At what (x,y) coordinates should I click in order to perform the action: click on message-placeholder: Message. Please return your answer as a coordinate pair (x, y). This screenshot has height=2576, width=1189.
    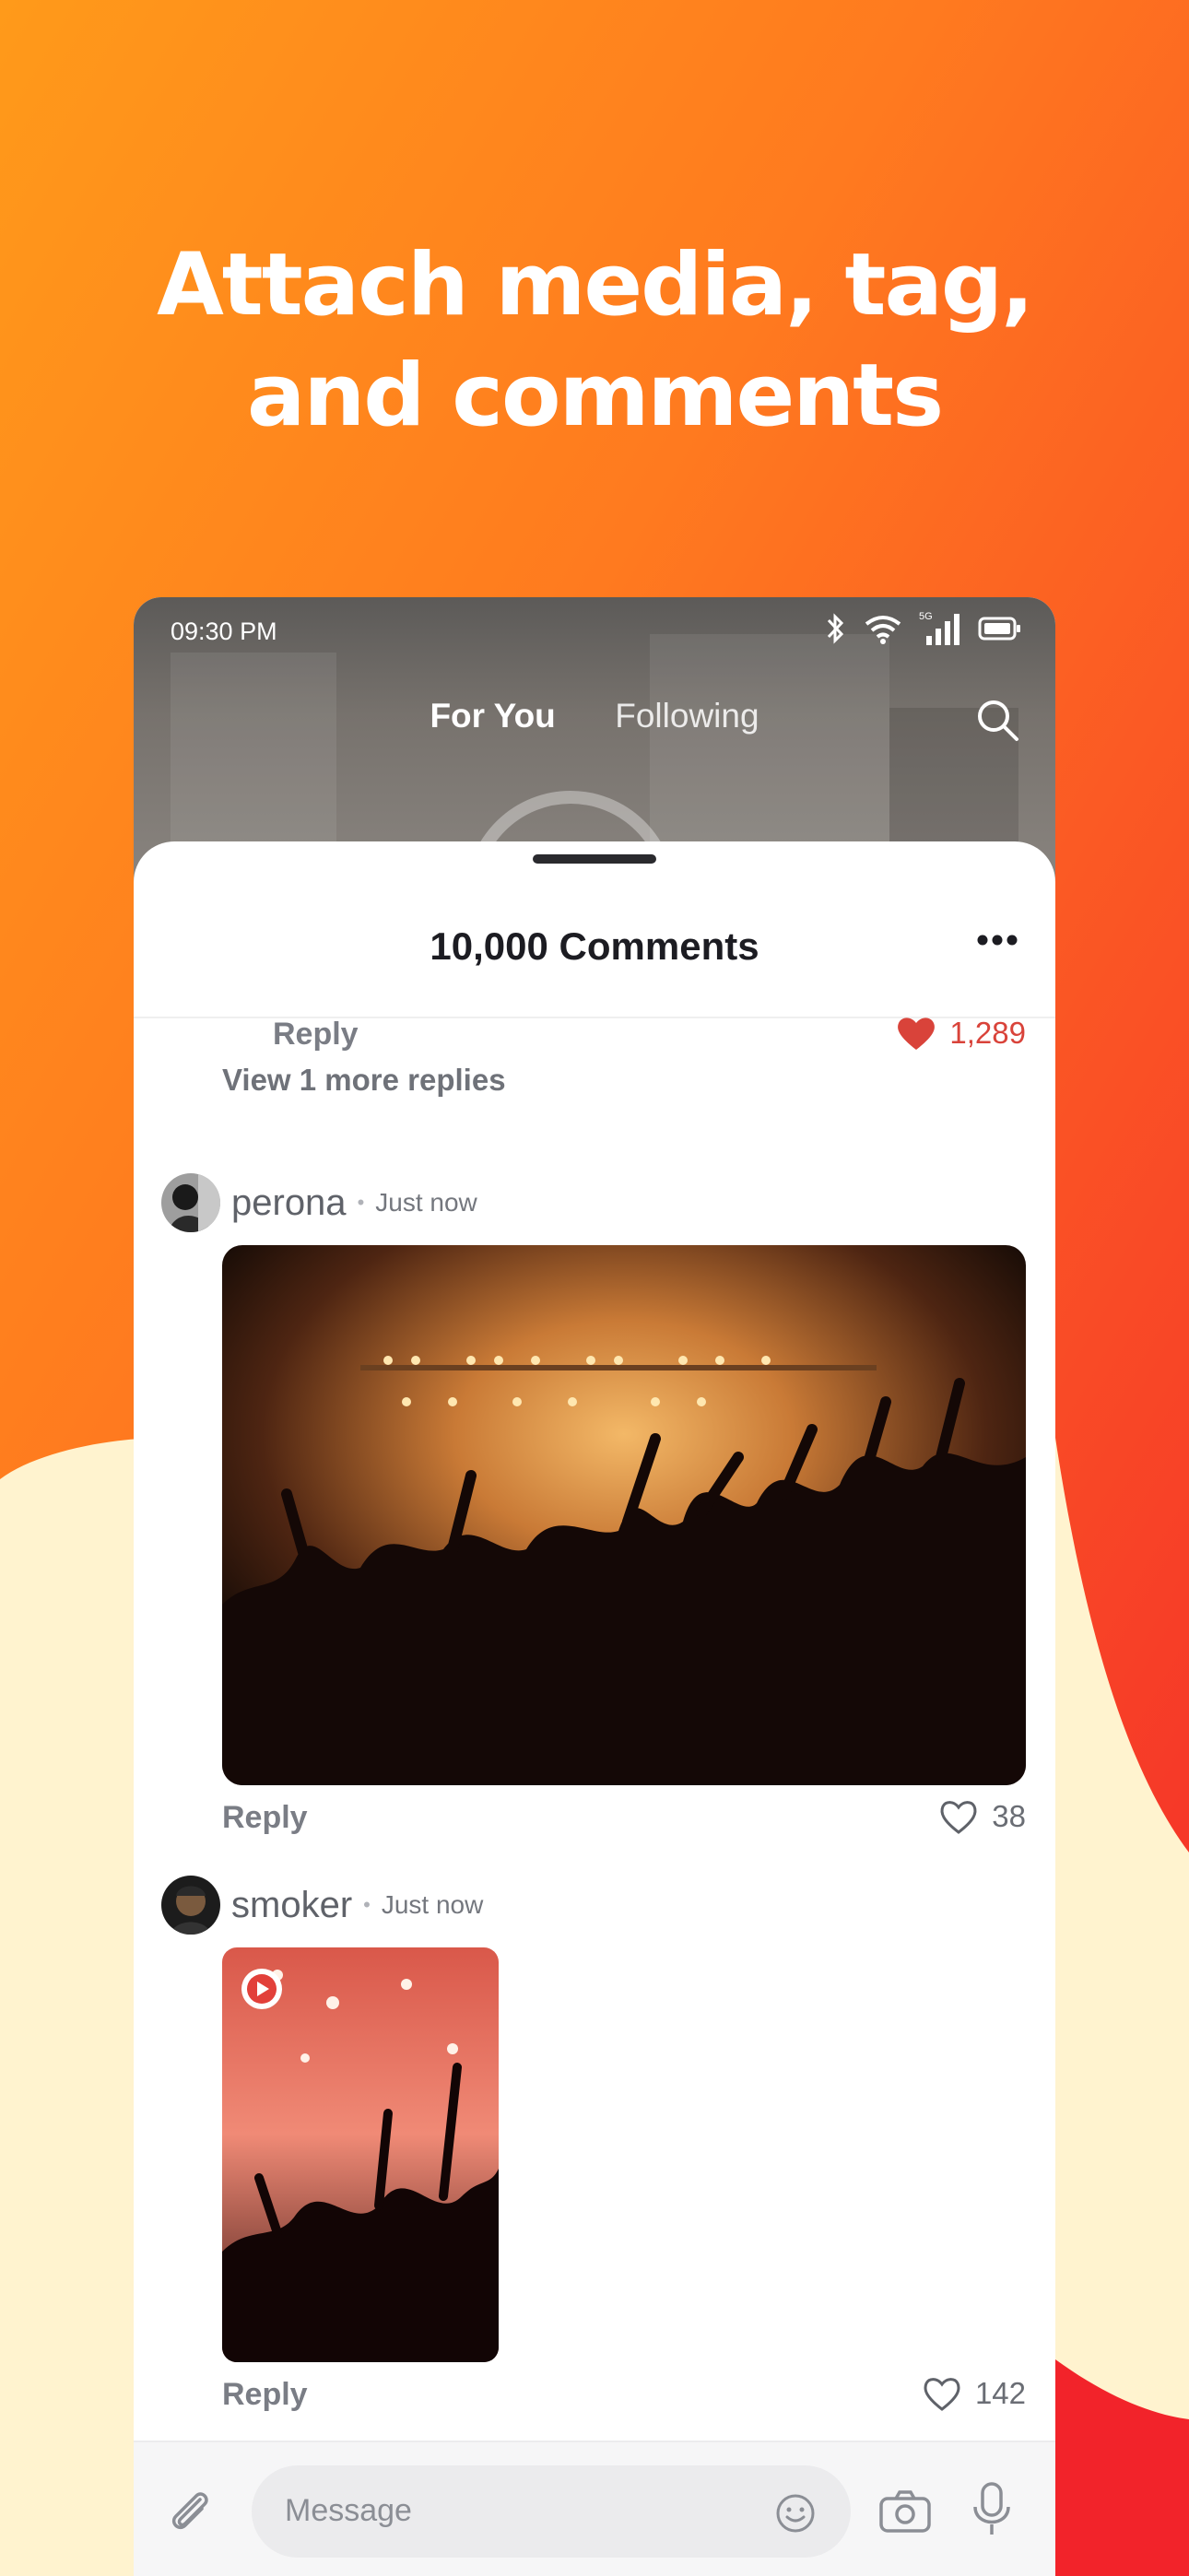
    Looking at the image, I should click on (348, 2510).